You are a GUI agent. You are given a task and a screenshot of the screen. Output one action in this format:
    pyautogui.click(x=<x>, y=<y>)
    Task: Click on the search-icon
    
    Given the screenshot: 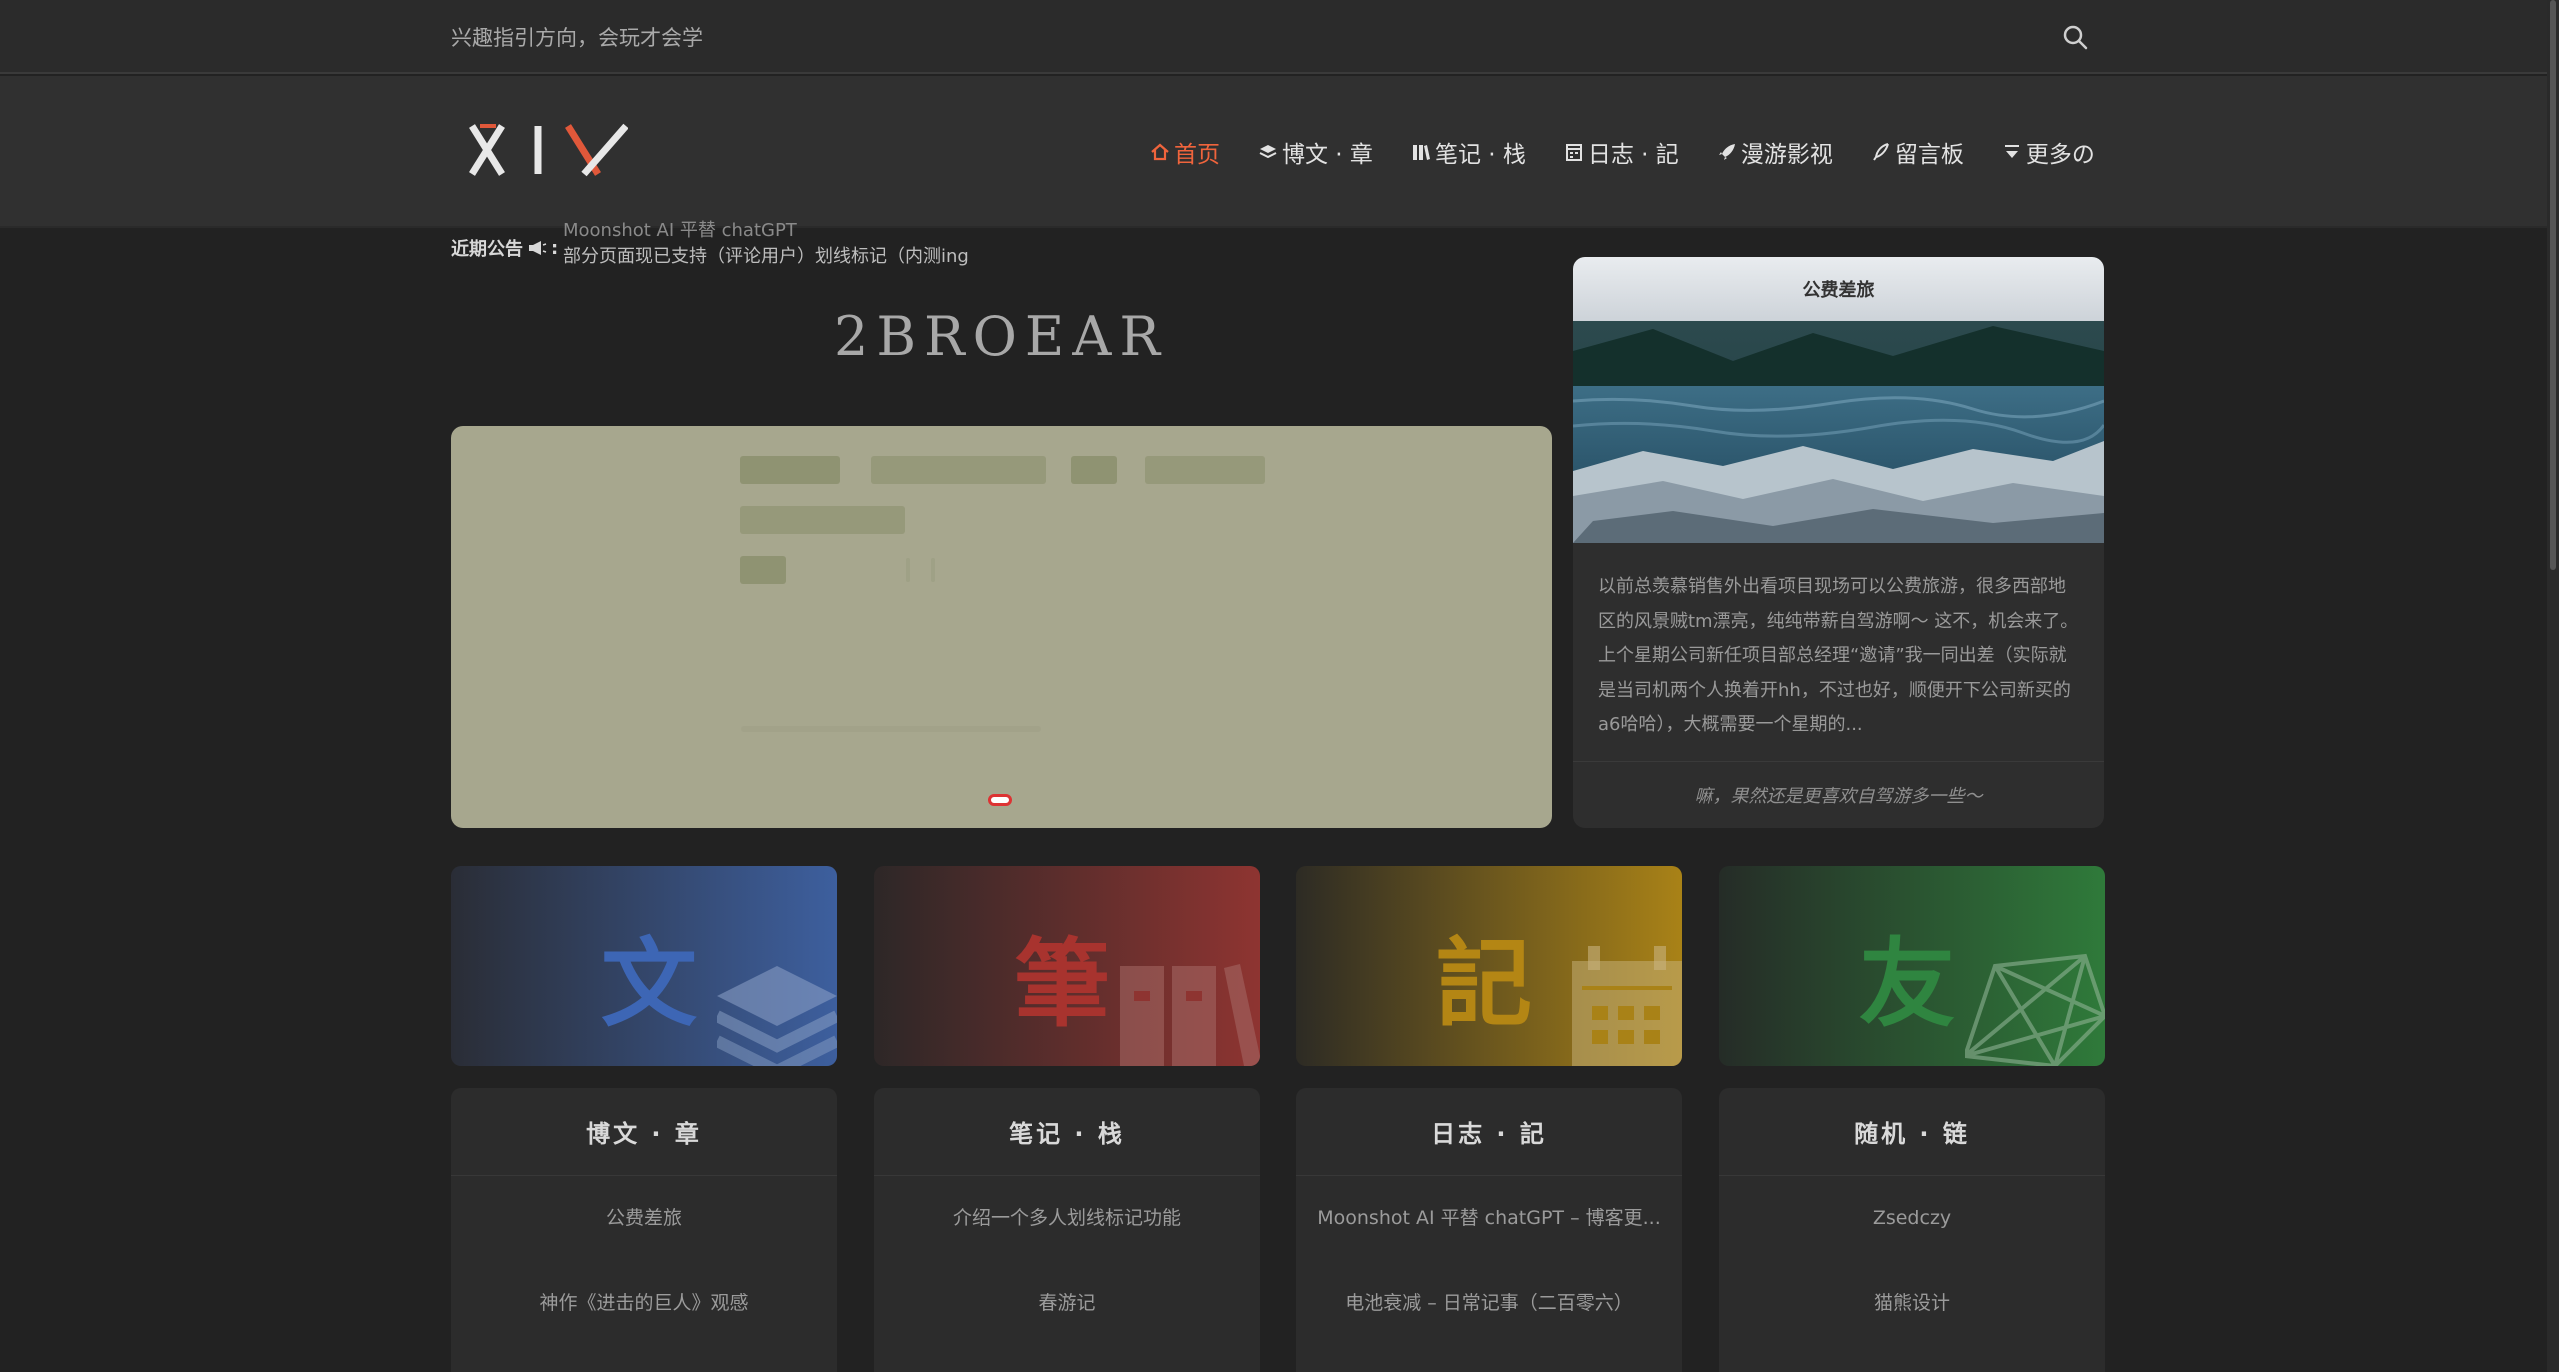 What is the action you would take?
    pyautogui.click(x=2075, y=37)
    